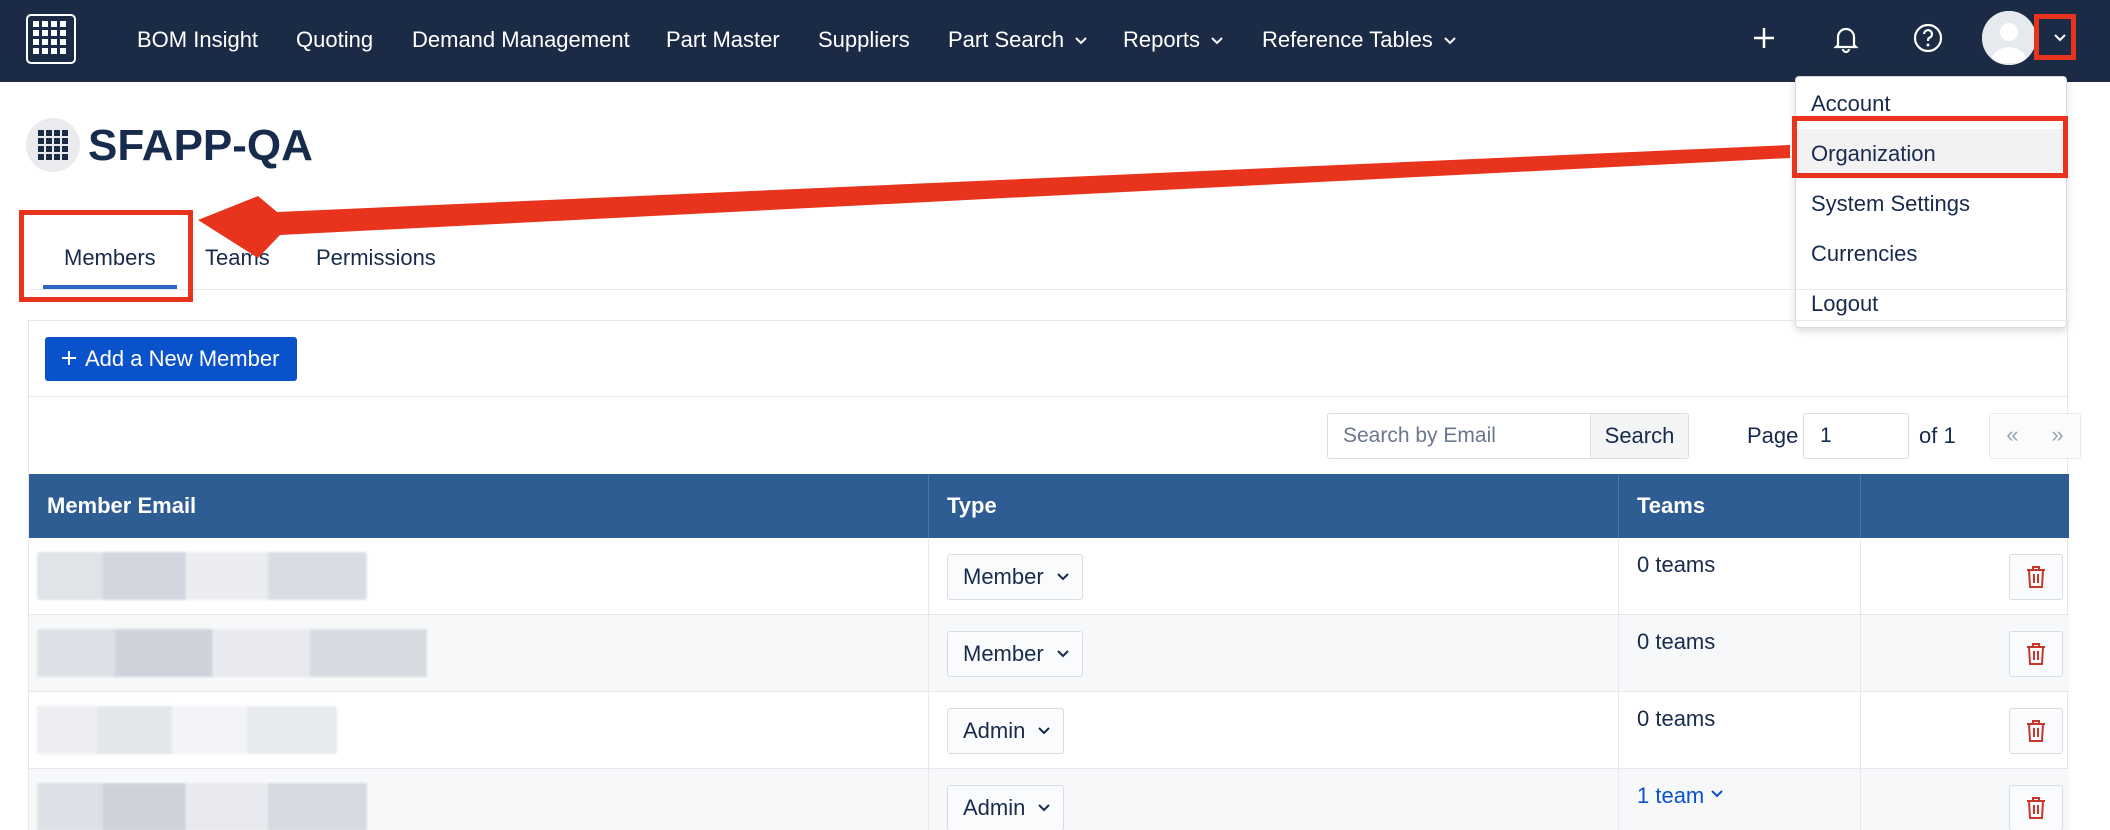  What do you see at coordinates (1856, 436) in the screenshot?
I see `page-number-input: 1` at bounding box center [1856, 436].